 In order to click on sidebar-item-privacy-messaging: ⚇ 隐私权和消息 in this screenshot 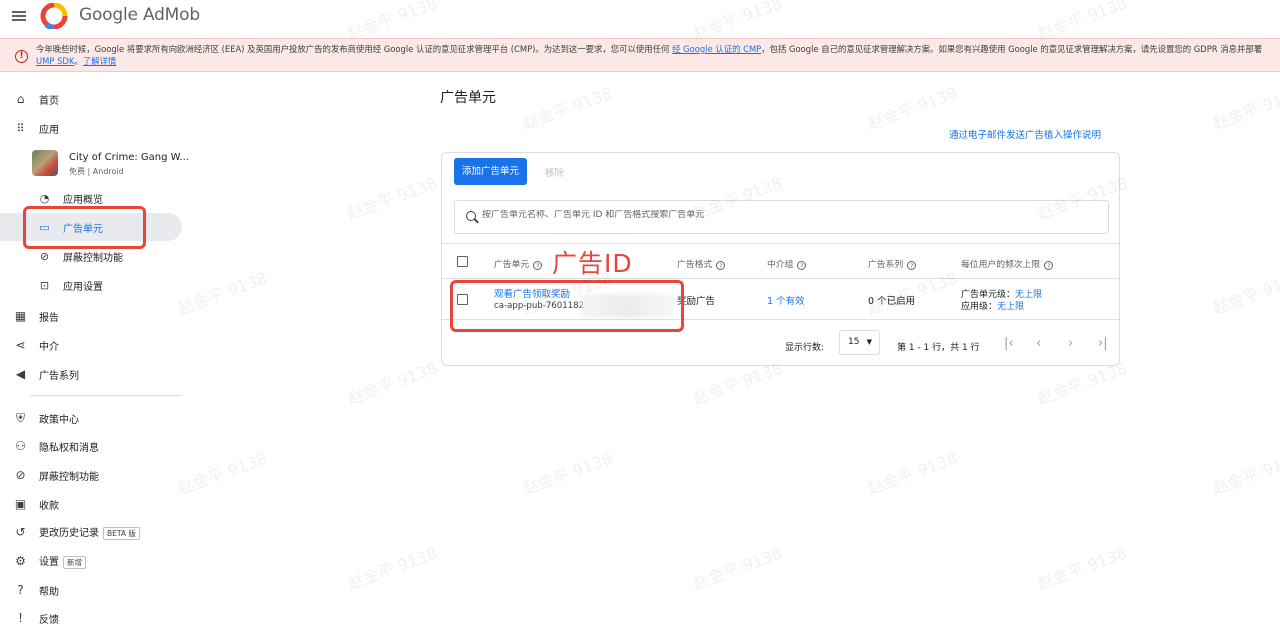, I will do `click(91, 446)`.